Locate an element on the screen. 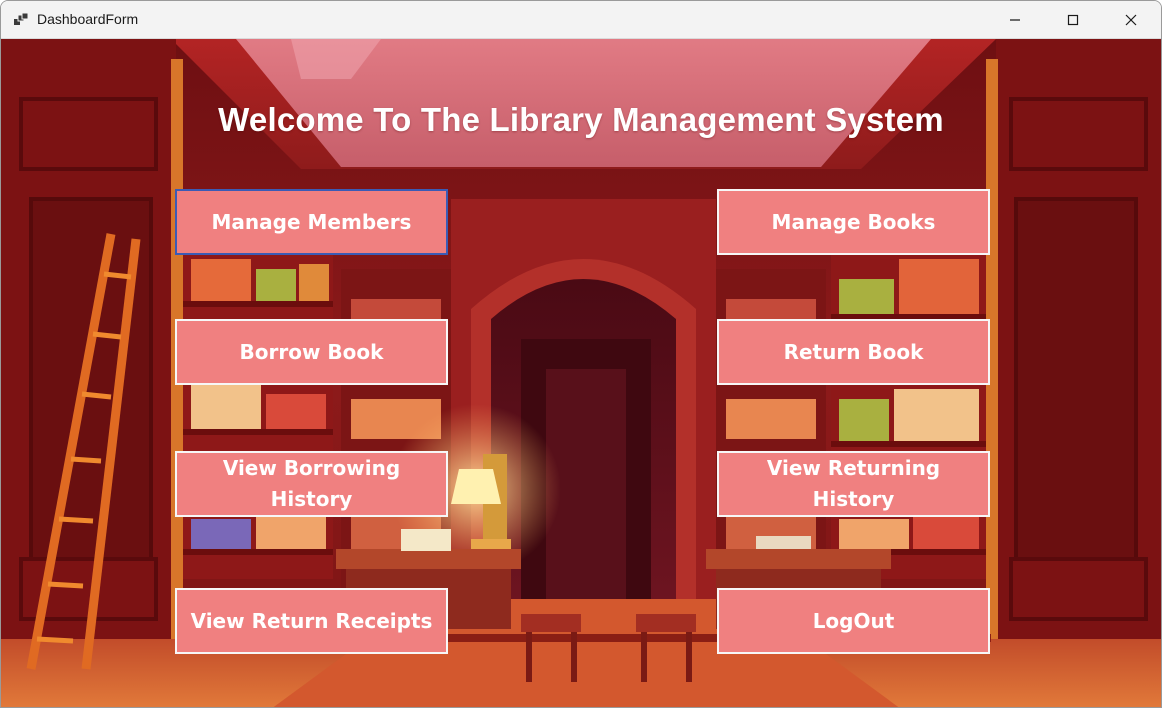 Image resolution: width=1162 pixels, height=708 pixels. app-icon is located at coordinates (21, 18).